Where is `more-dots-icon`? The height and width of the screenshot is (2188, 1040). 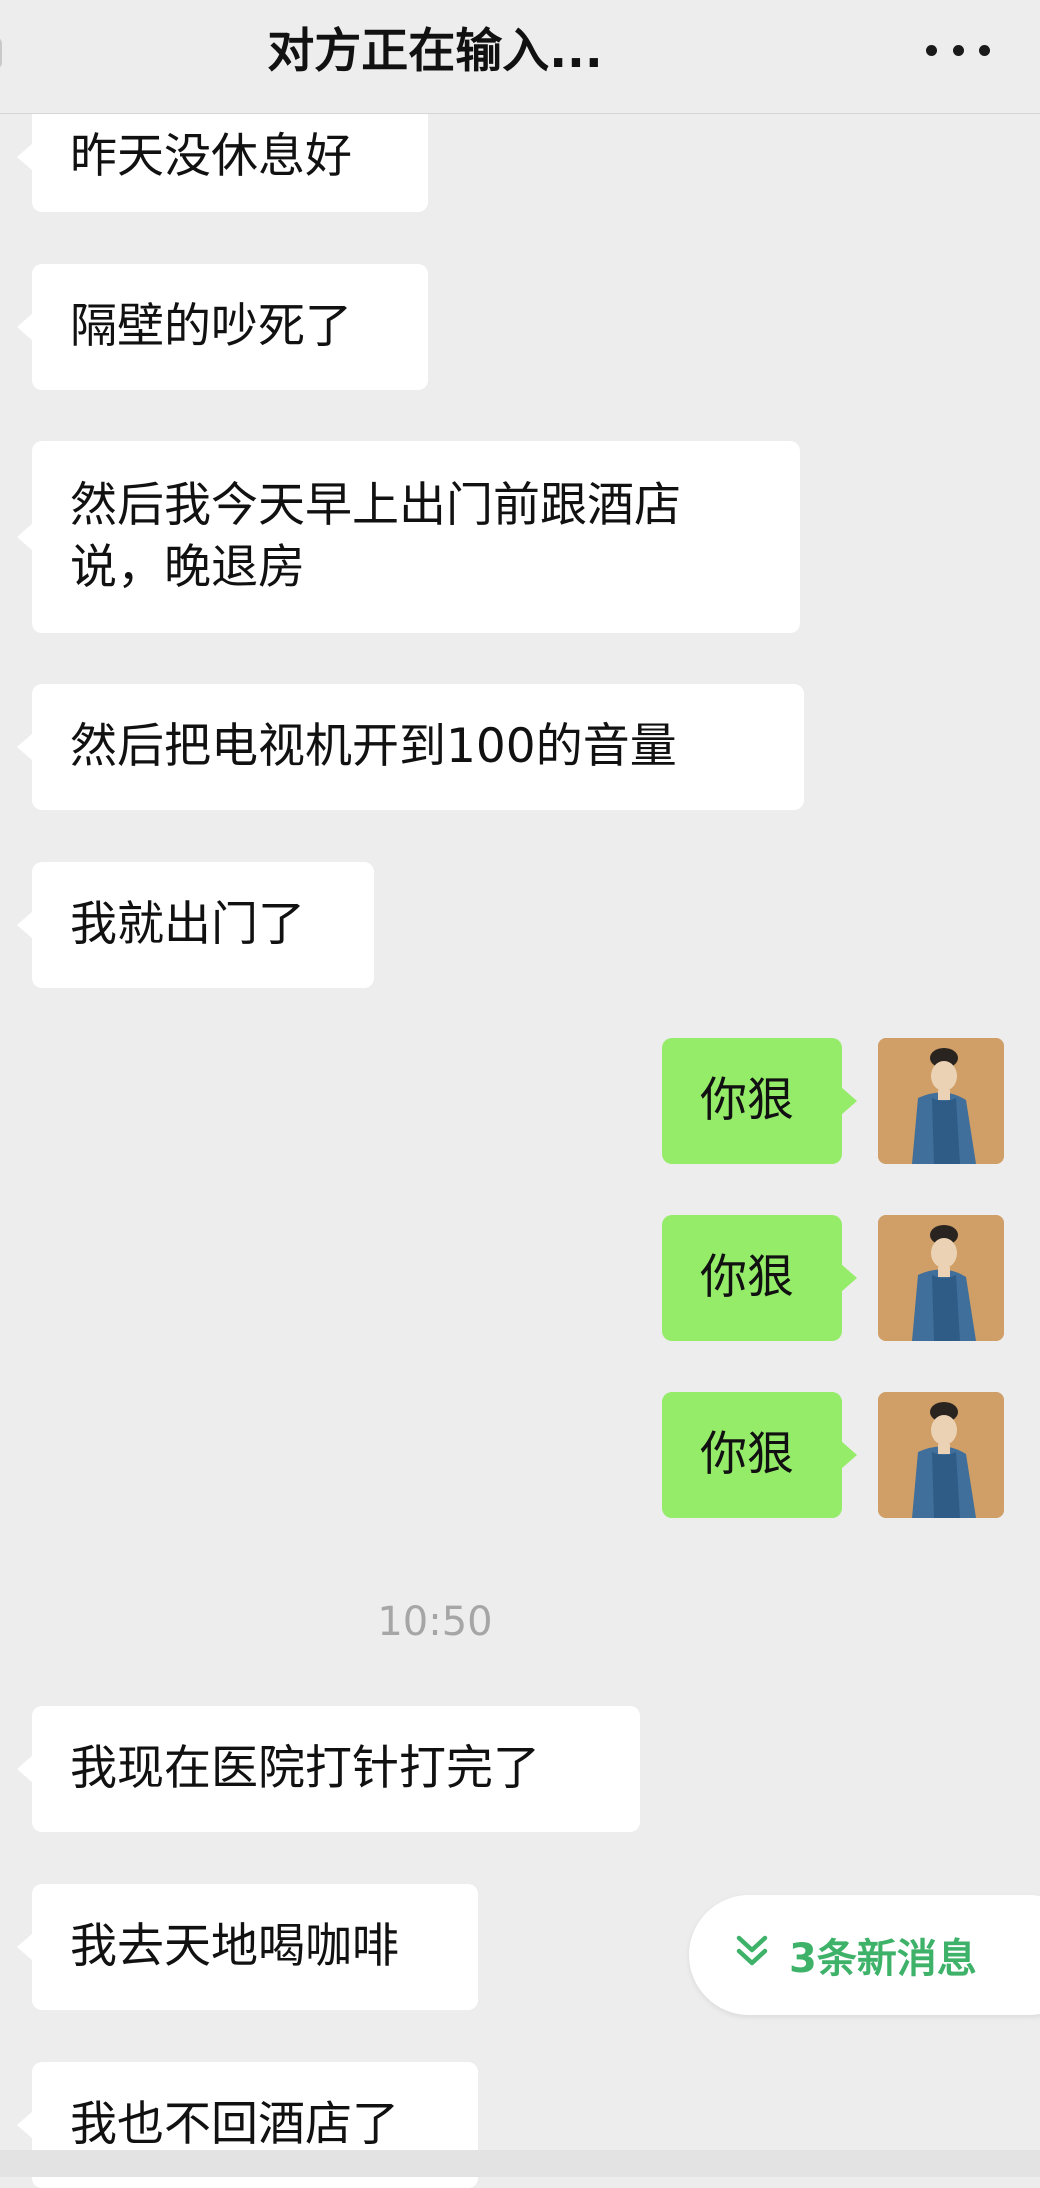
more-dots-icon is located at coordinates (958, 50).